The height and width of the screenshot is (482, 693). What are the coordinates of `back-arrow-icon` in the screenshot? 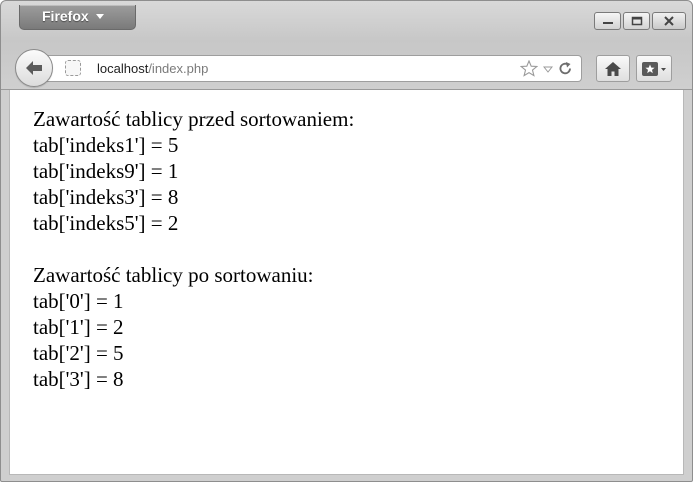 It's located at (34, 68).